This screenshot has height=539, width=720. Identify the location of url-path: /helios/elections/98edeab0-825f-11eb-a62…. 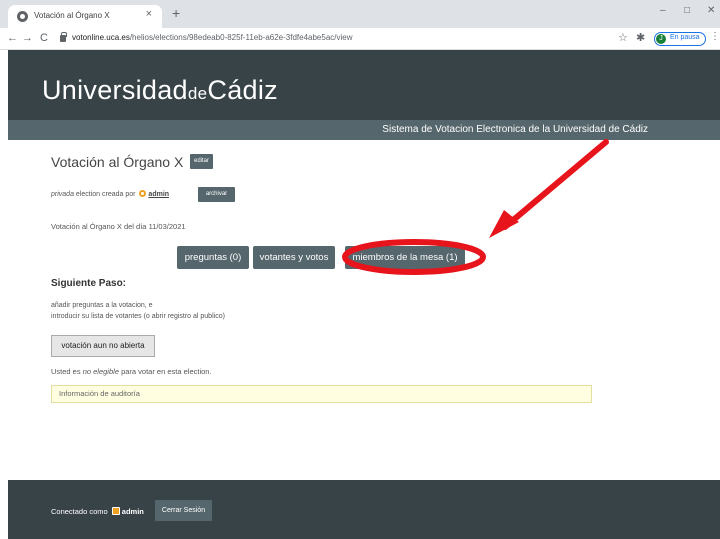
(241, 37).